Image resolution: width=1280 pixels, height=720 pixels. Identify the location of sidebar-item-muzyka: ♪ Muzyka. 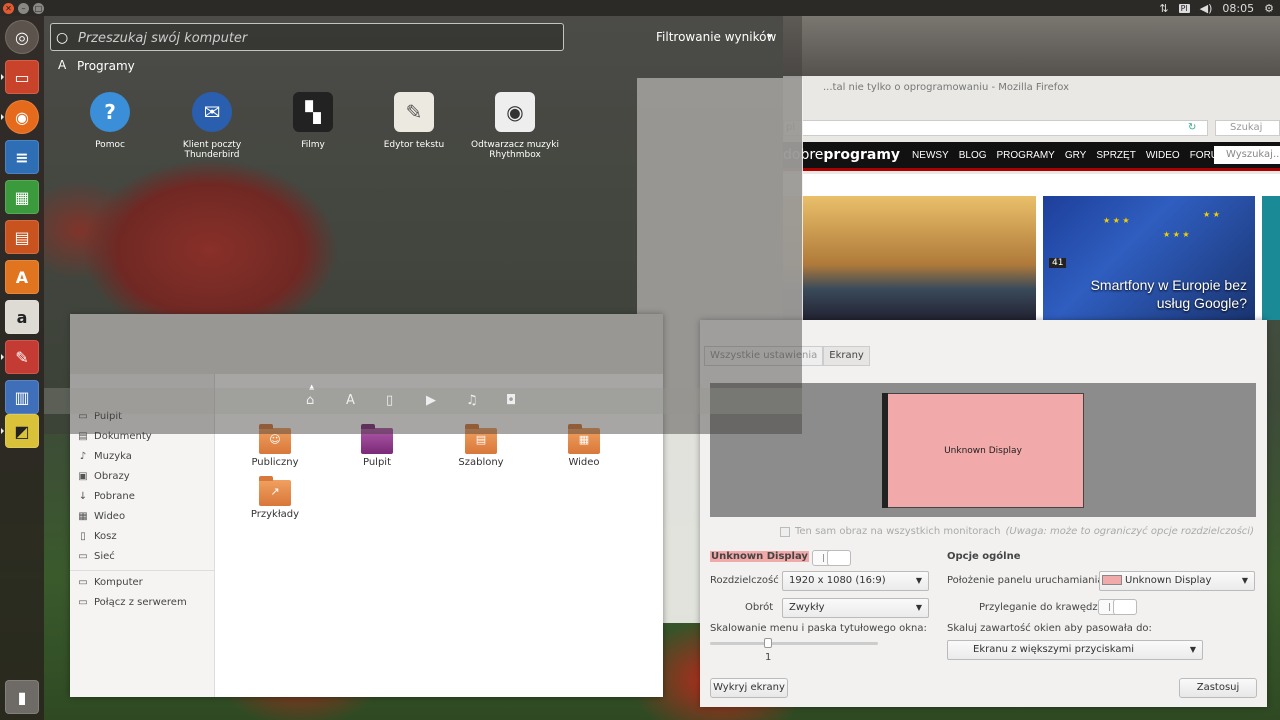
(105, 456).